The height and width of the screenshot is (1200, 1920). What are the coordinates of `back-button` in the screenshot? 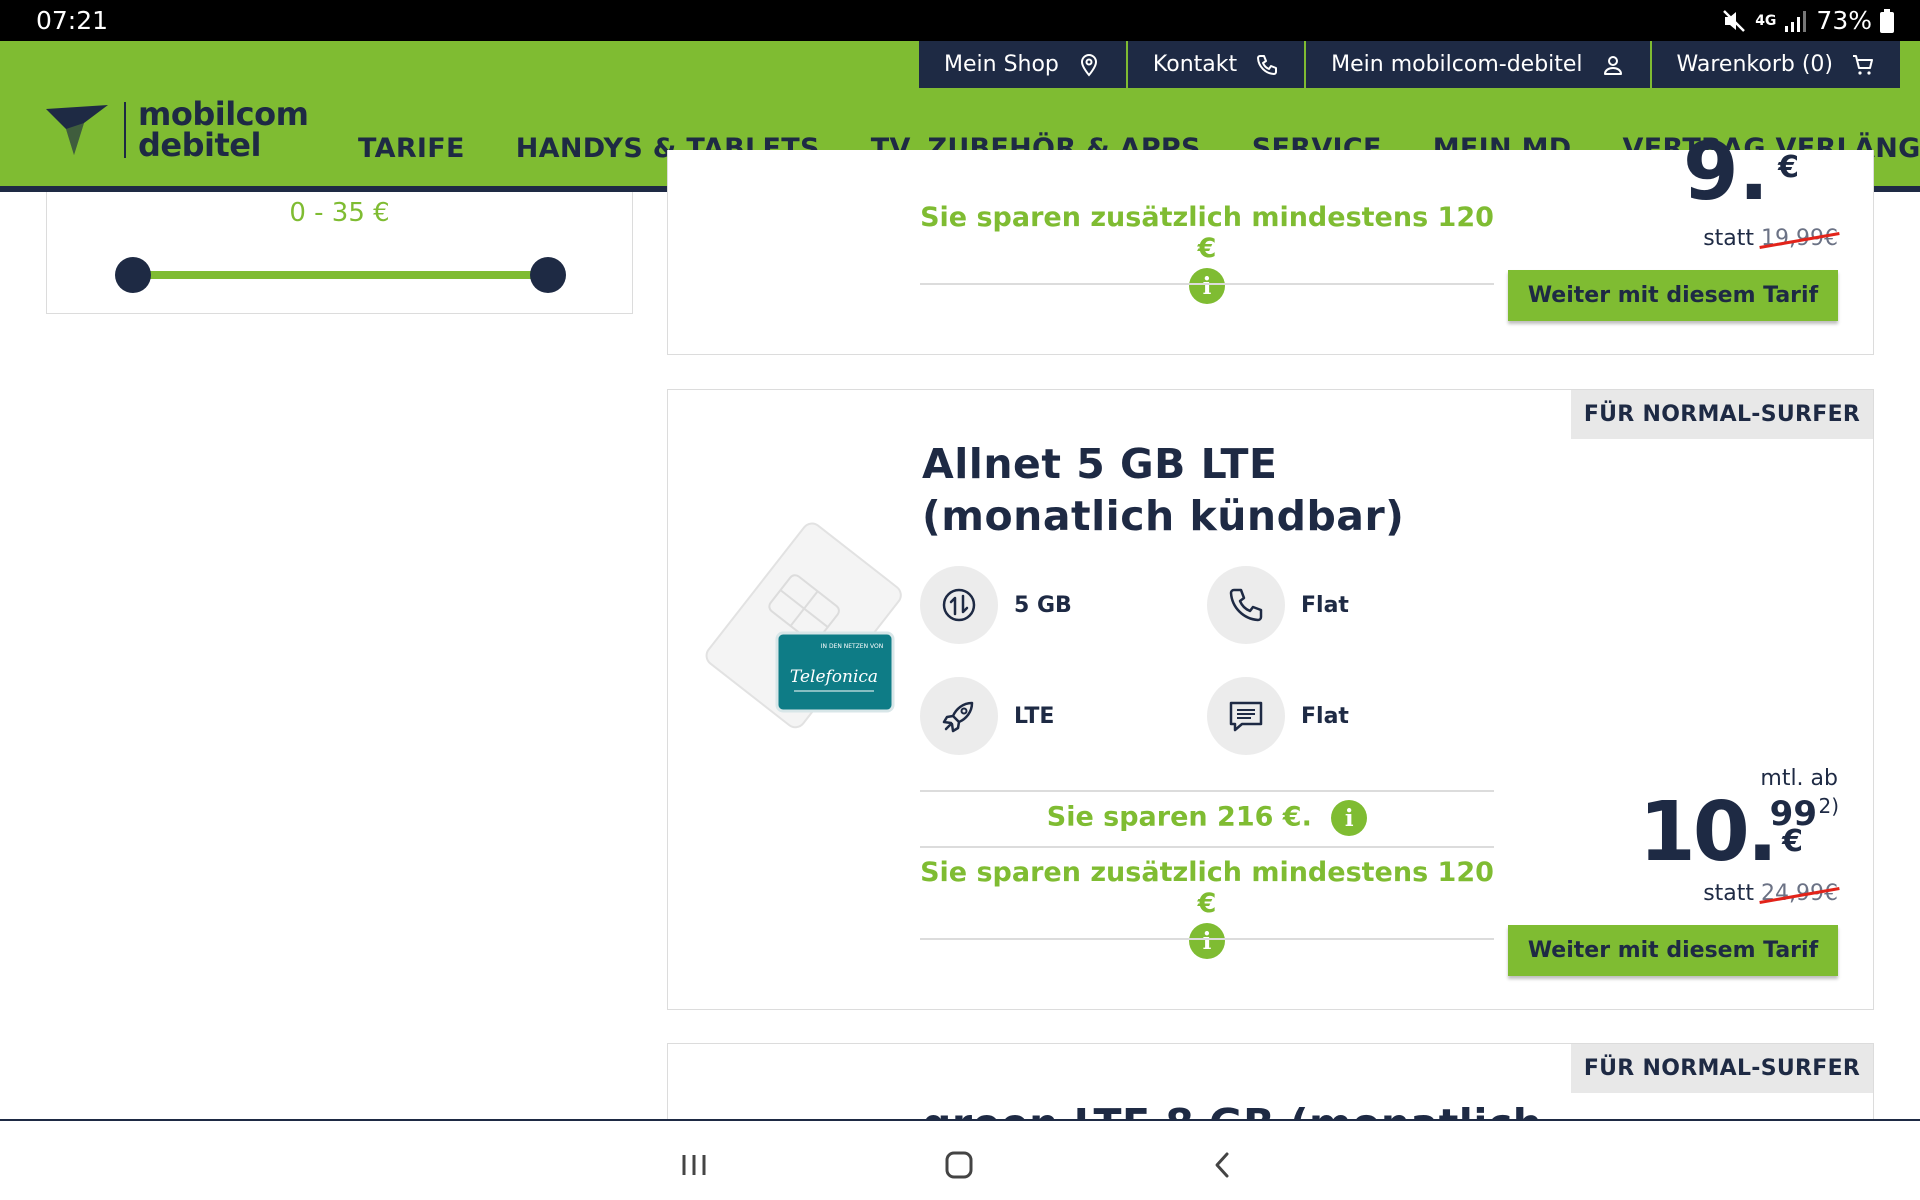 It's located at (1222, 1165).